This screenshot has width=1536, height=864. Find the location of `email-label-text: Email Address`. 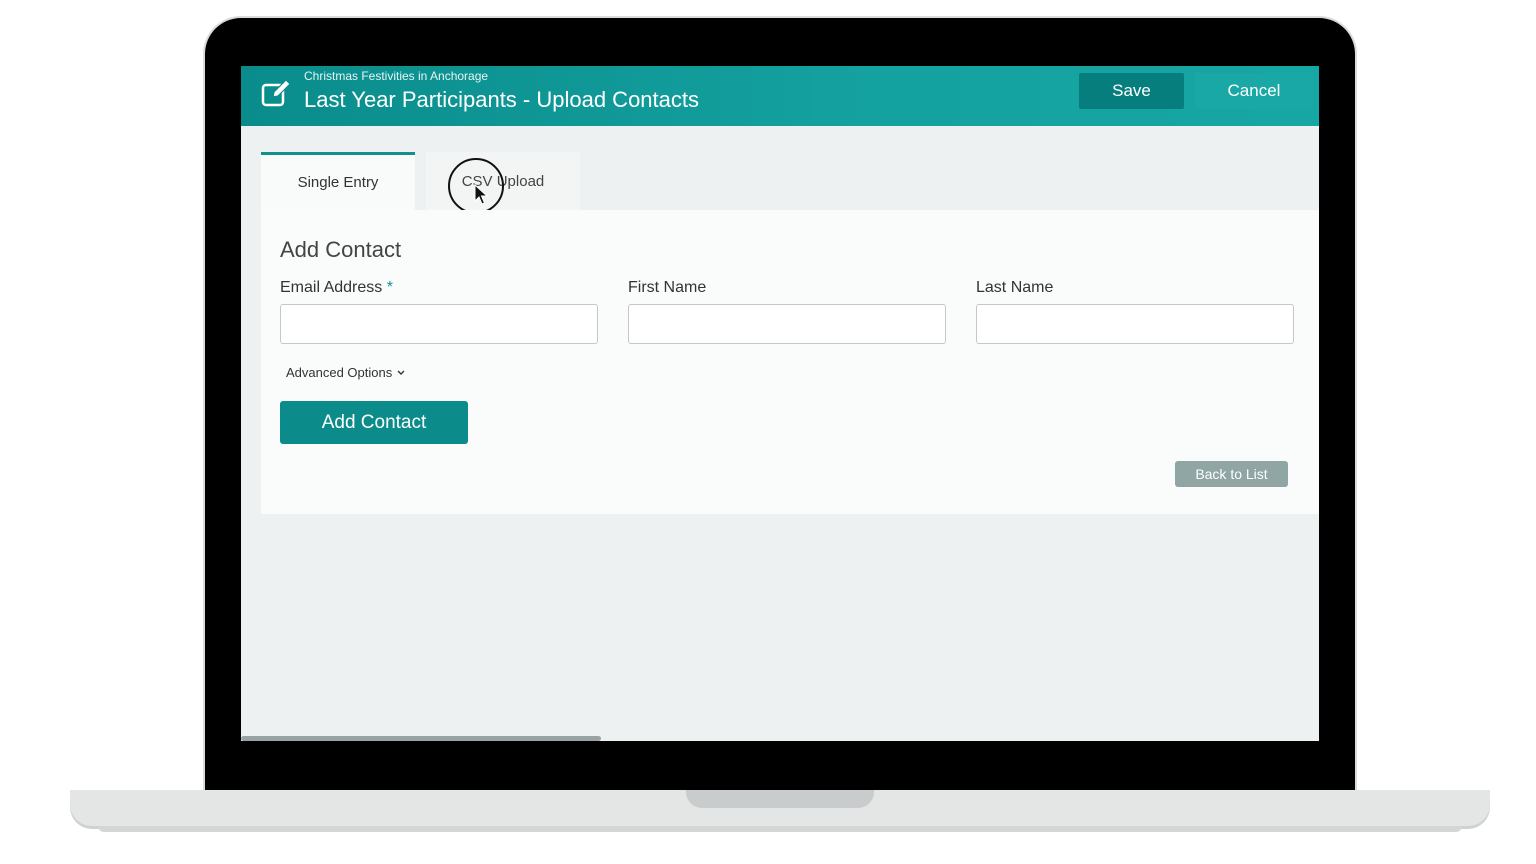

email-label-text: Email Address is located at coordinates (331, 287).